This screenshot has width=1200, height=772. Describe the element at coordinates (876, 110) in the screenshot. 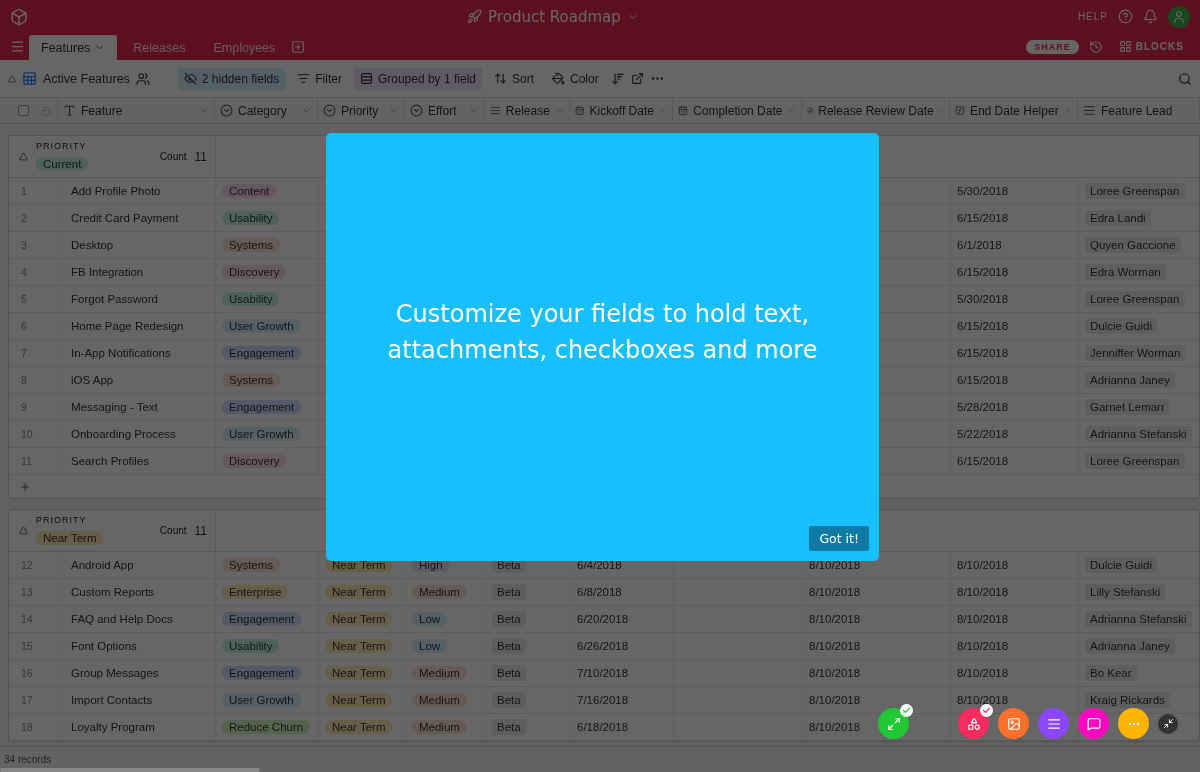

I see `column-header: Release Review Date` at that location.